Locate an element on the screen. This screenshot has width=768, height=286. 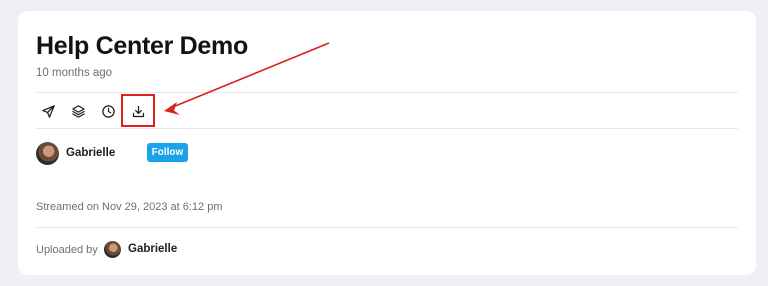
avatar is located at coordinates (47, 153).